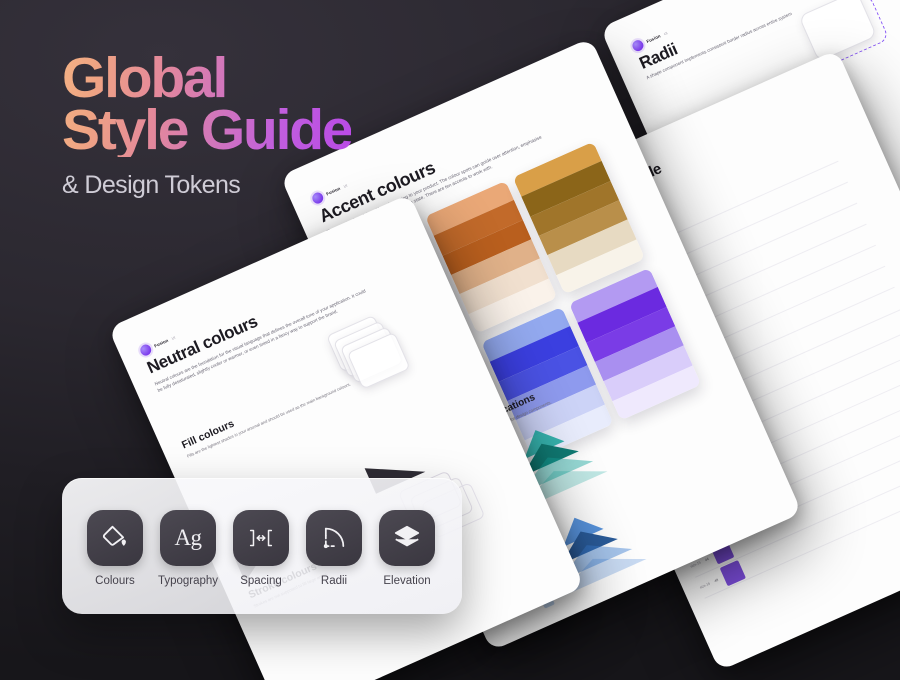 This screenshot has height=680, width=900. I want to click on dock-label: Typography, so click(188, 581).